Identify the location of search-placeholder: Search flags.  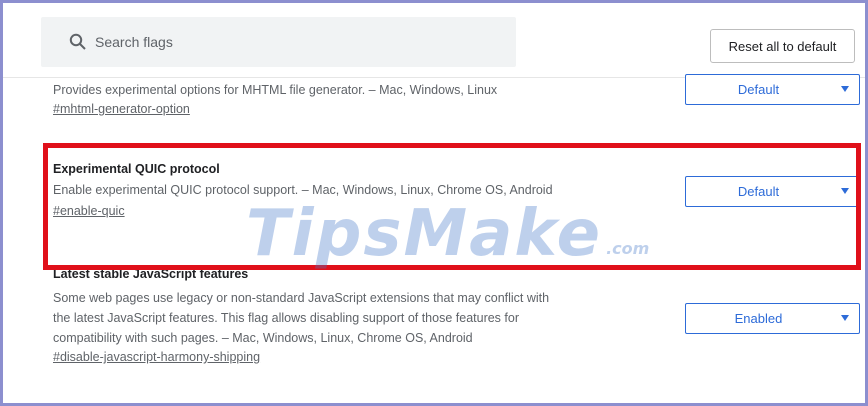
(134, 42).